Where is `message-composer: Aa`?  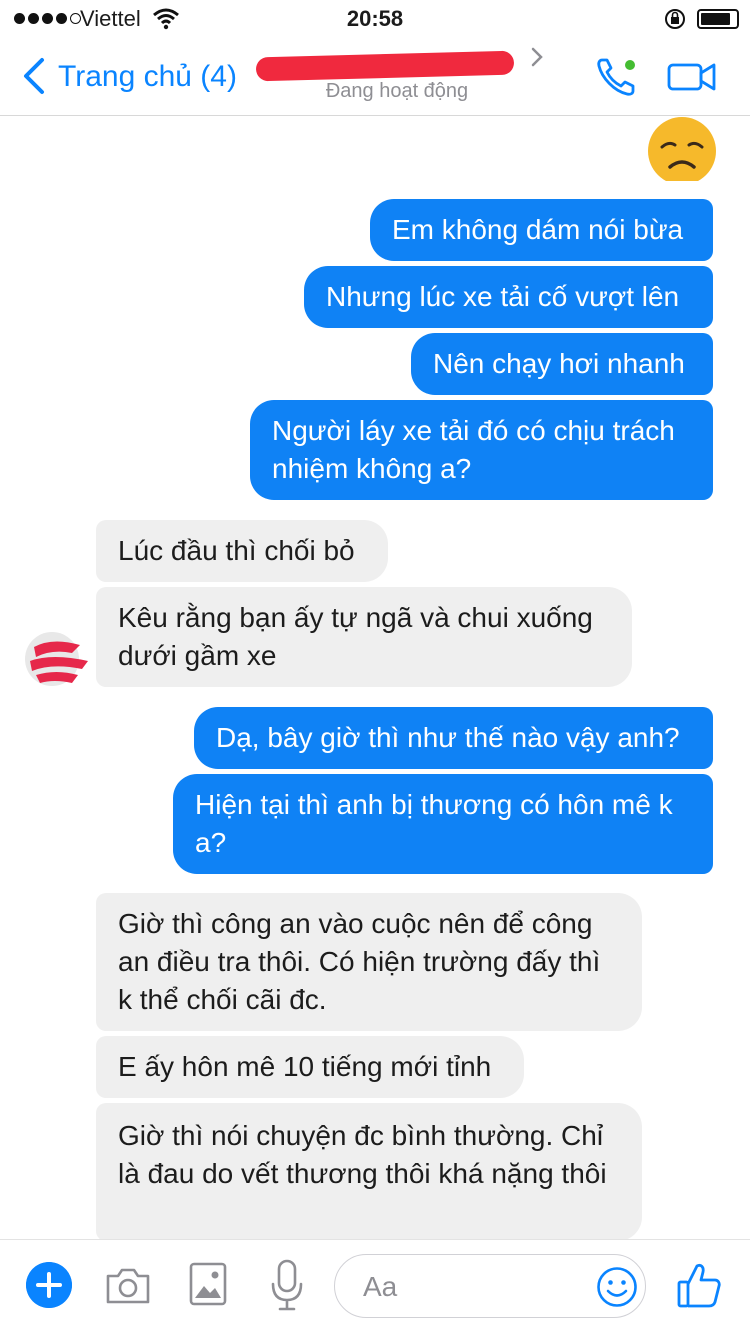 message-composer: Aa is located at coordinates (375, 1286).